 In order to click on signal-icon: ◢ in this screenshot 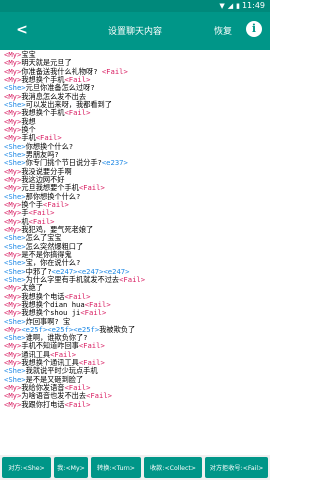, I will do `click(230, 6)`.